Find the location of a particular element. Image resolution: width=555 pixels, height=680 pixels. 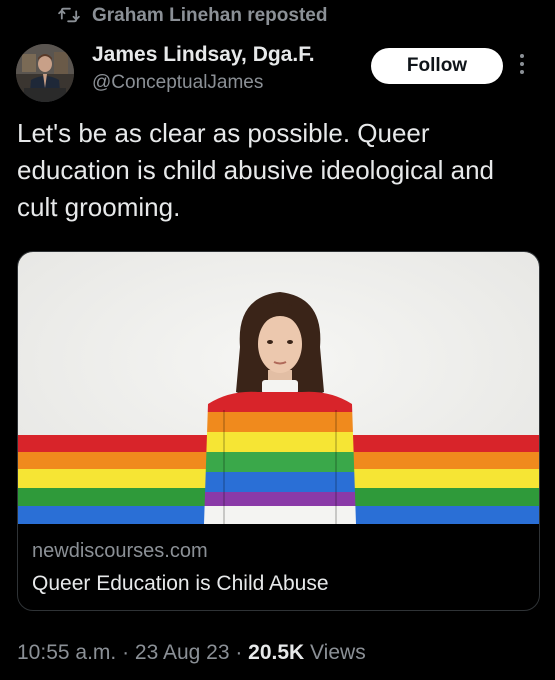

tweet-meta: 10:55 a.m. · 23 Aug 23 · 20.5K Views is located at coordinates (191, 653).